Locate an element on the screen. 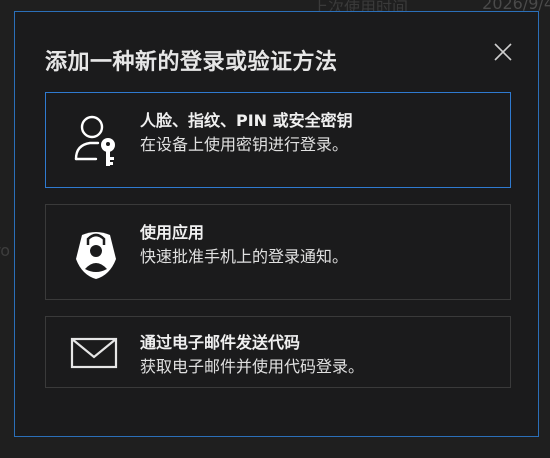  option-description: 在设备上使用密钥进行登录。 is located at coordinates (244, 144).